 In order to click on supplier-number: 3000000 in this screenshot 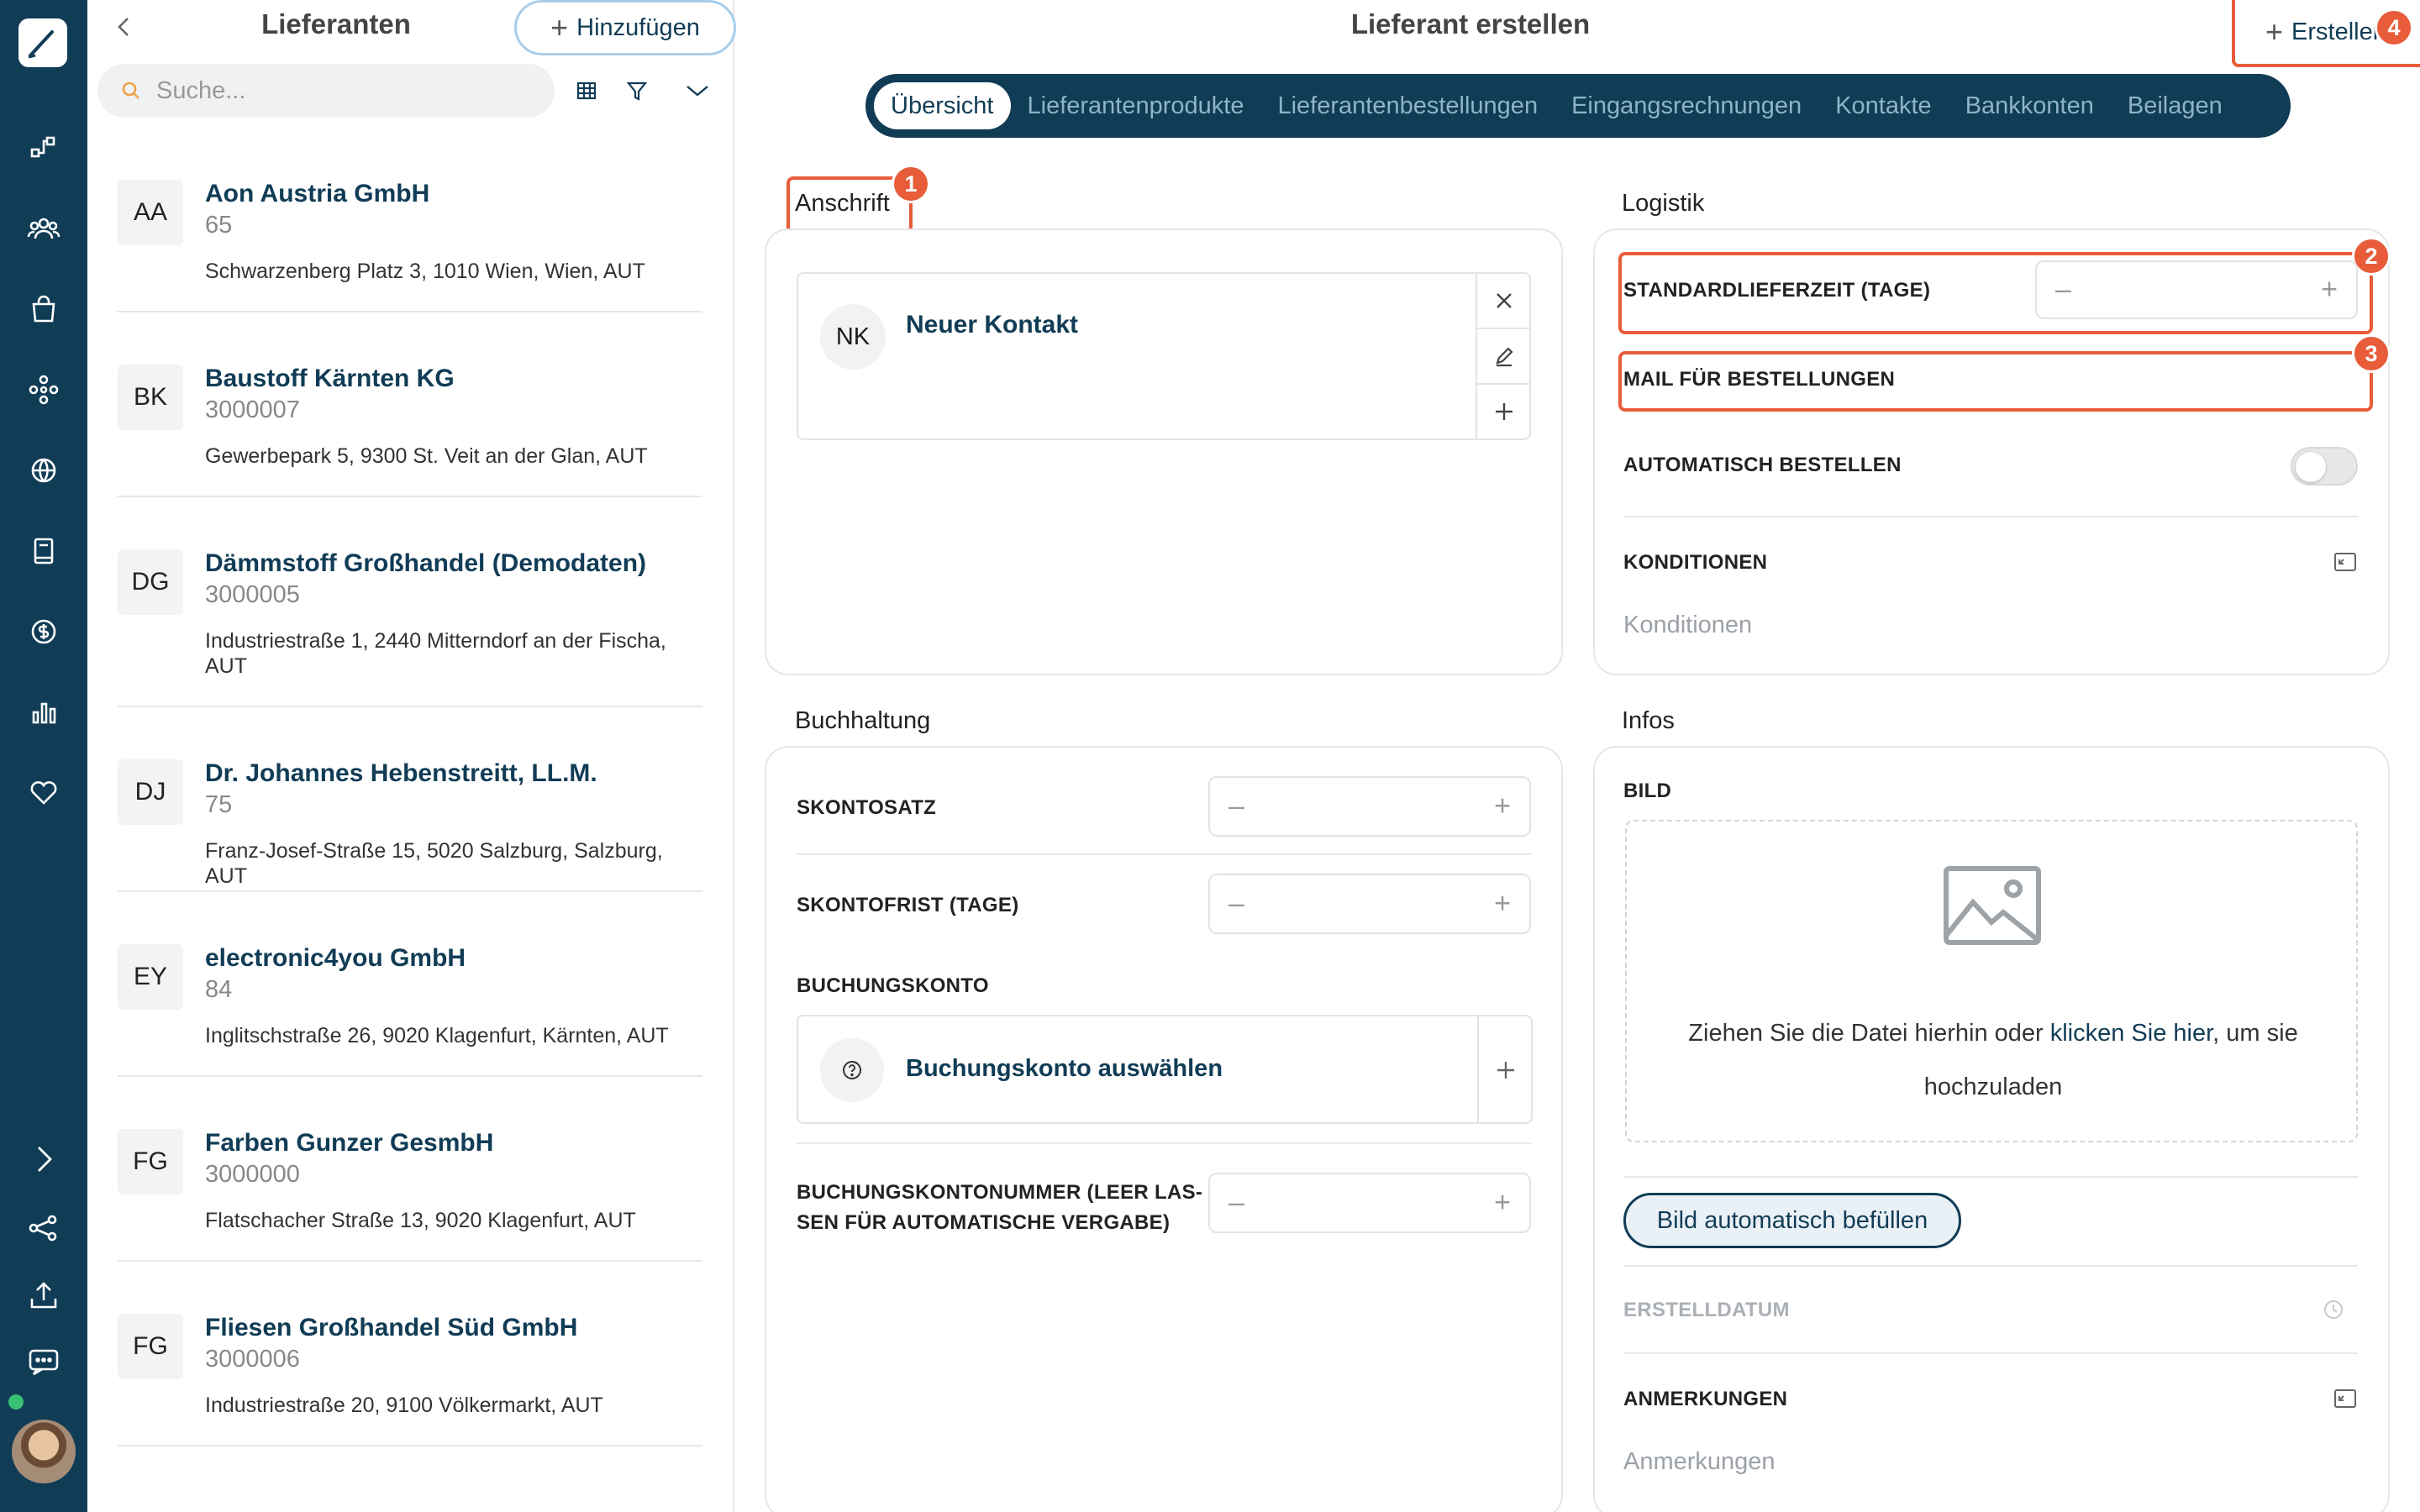, I will do `click(253, 1174)`.